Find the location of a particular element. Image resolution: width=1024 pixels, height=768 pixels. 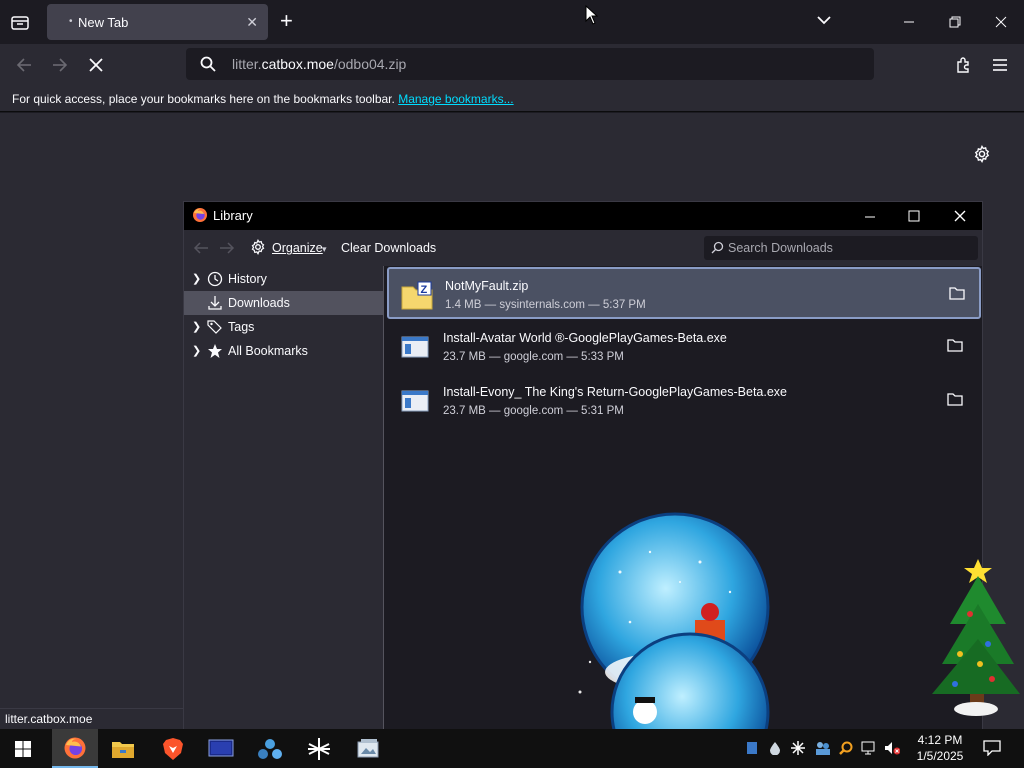

library-title: Library is located at coordinates (233, 215).